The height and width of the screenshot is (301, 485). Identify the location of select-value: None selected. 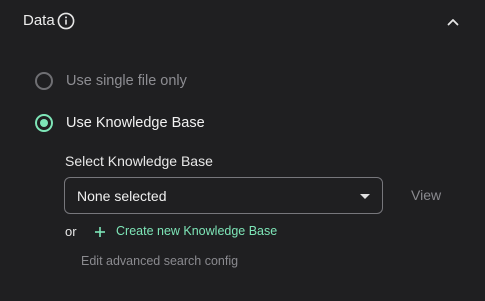
(122, 196).